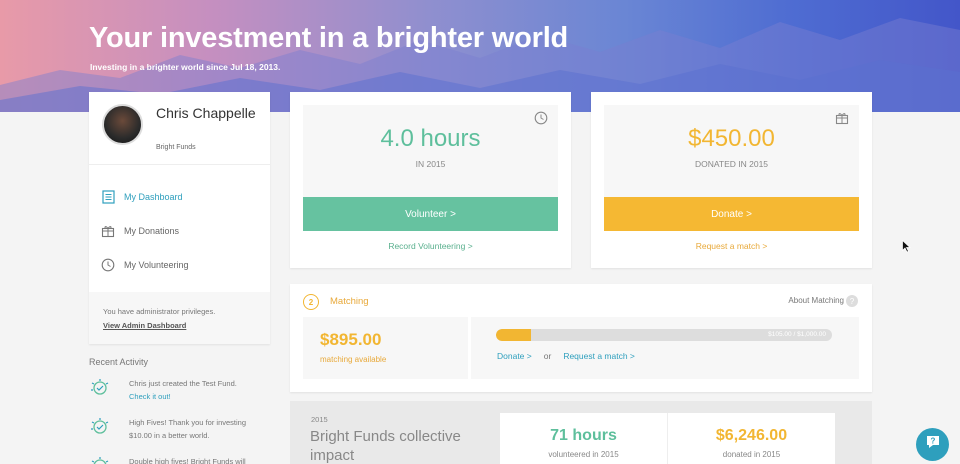  Describe the element at coordinates (183, 383) in the screenshot. I see `activity-text: Chris just created the Test Fund.` at that location.